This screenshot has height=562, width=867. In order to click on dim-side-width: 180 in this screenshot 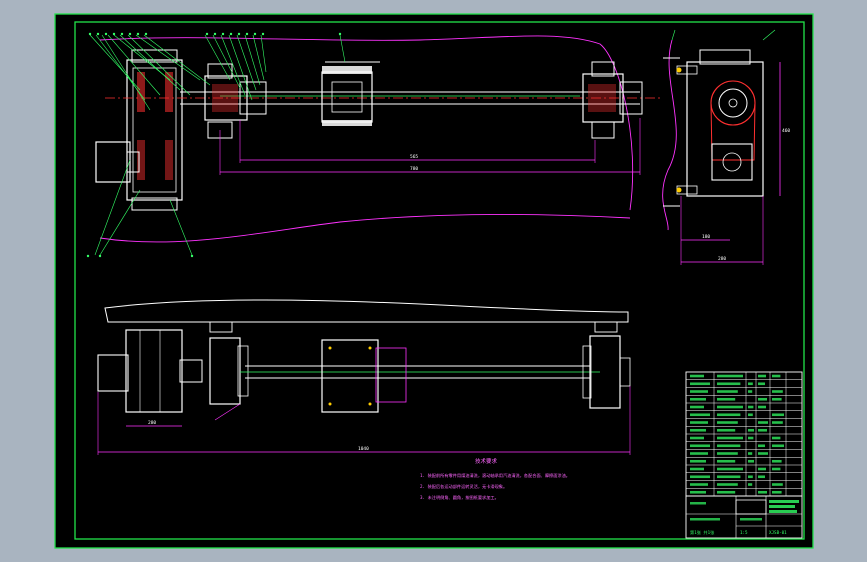, I will do `click(706, 237)`.